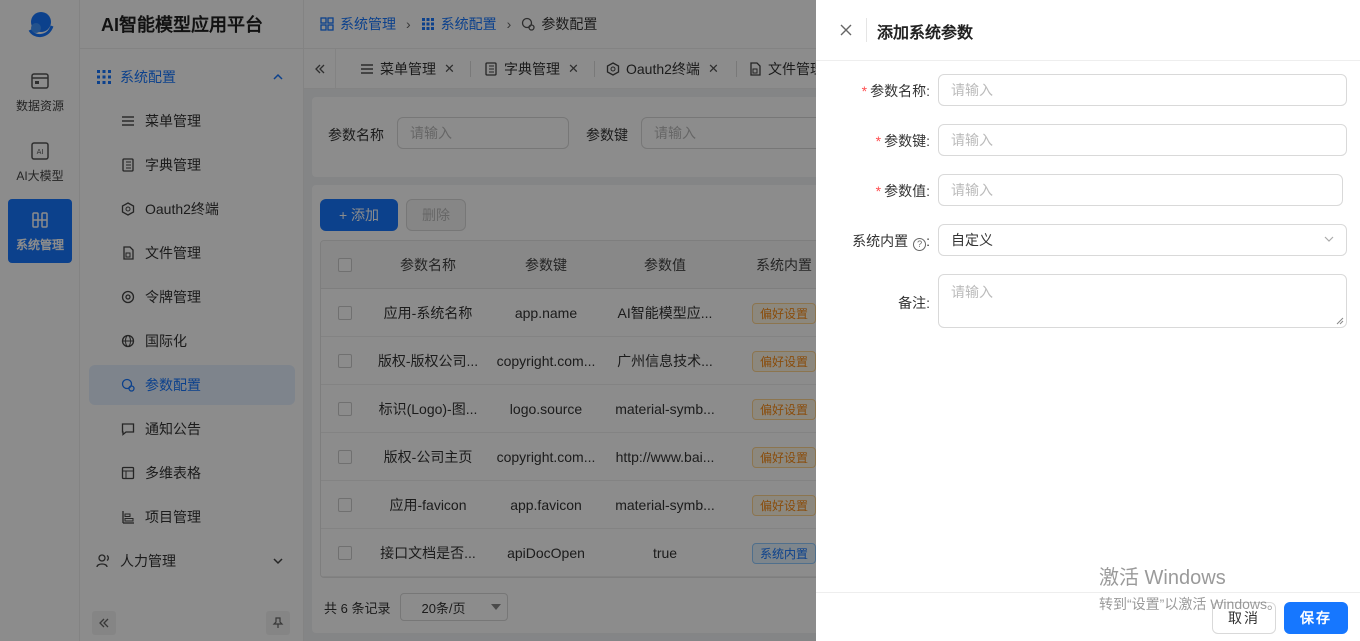 Image resolution: width=1360 pixels, height=641 pixels. Describe the element at coordinates (873, 303) in the screenshot. I see `remark-label: 备注:` at that location.